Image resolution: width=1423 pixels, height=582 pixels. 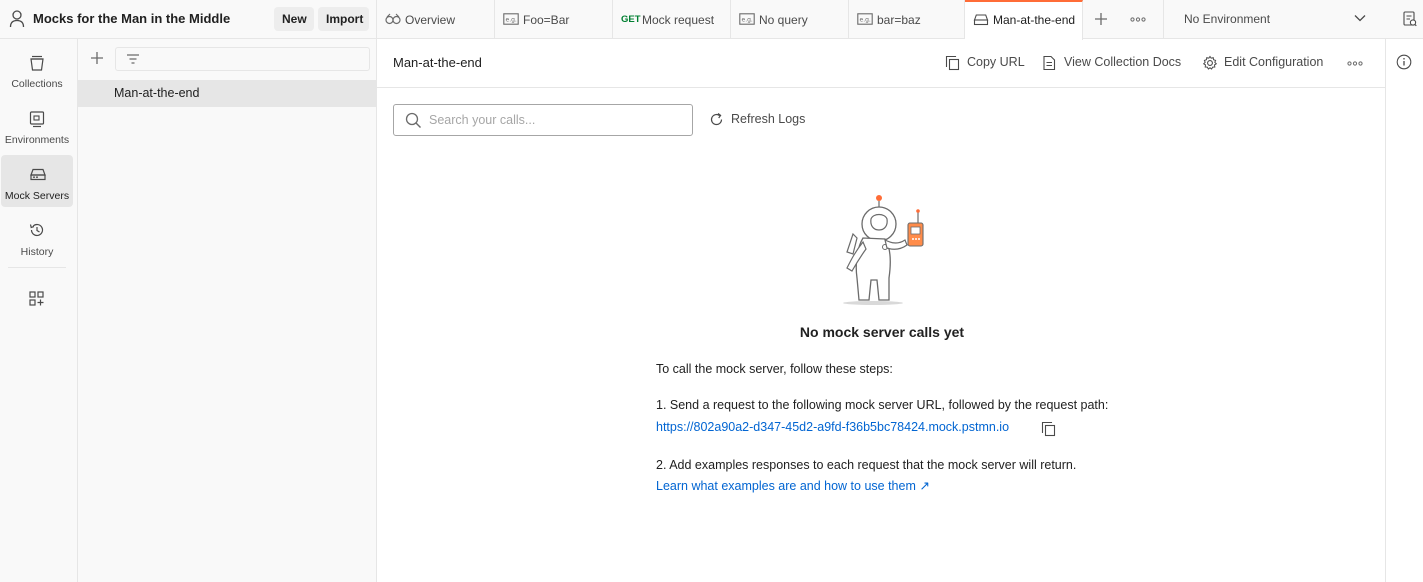 I want to click on search-icon, so click(x=413, y=120).